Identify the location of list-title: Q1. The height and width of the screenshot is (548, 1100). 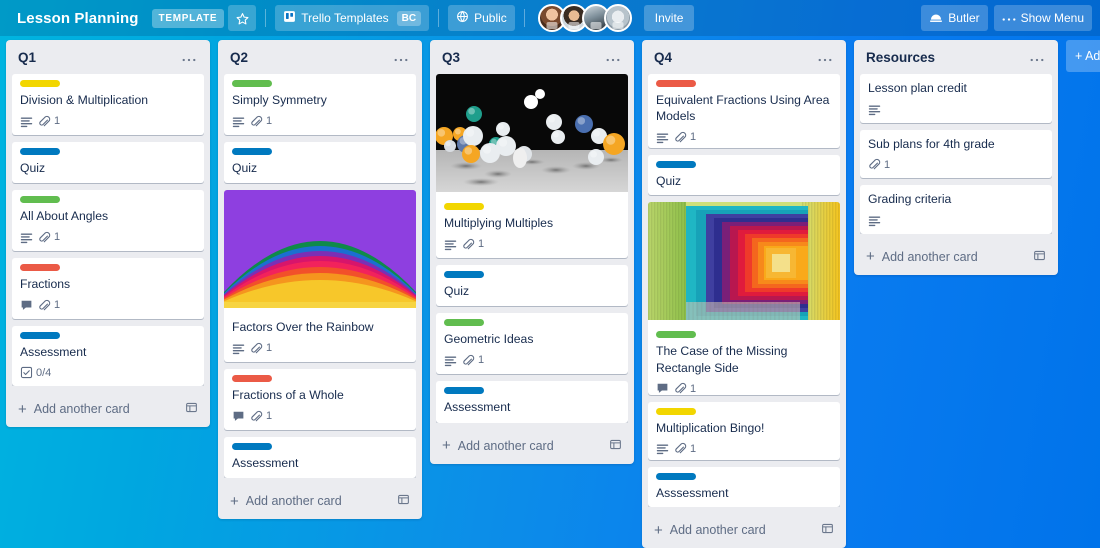
(98, 58).